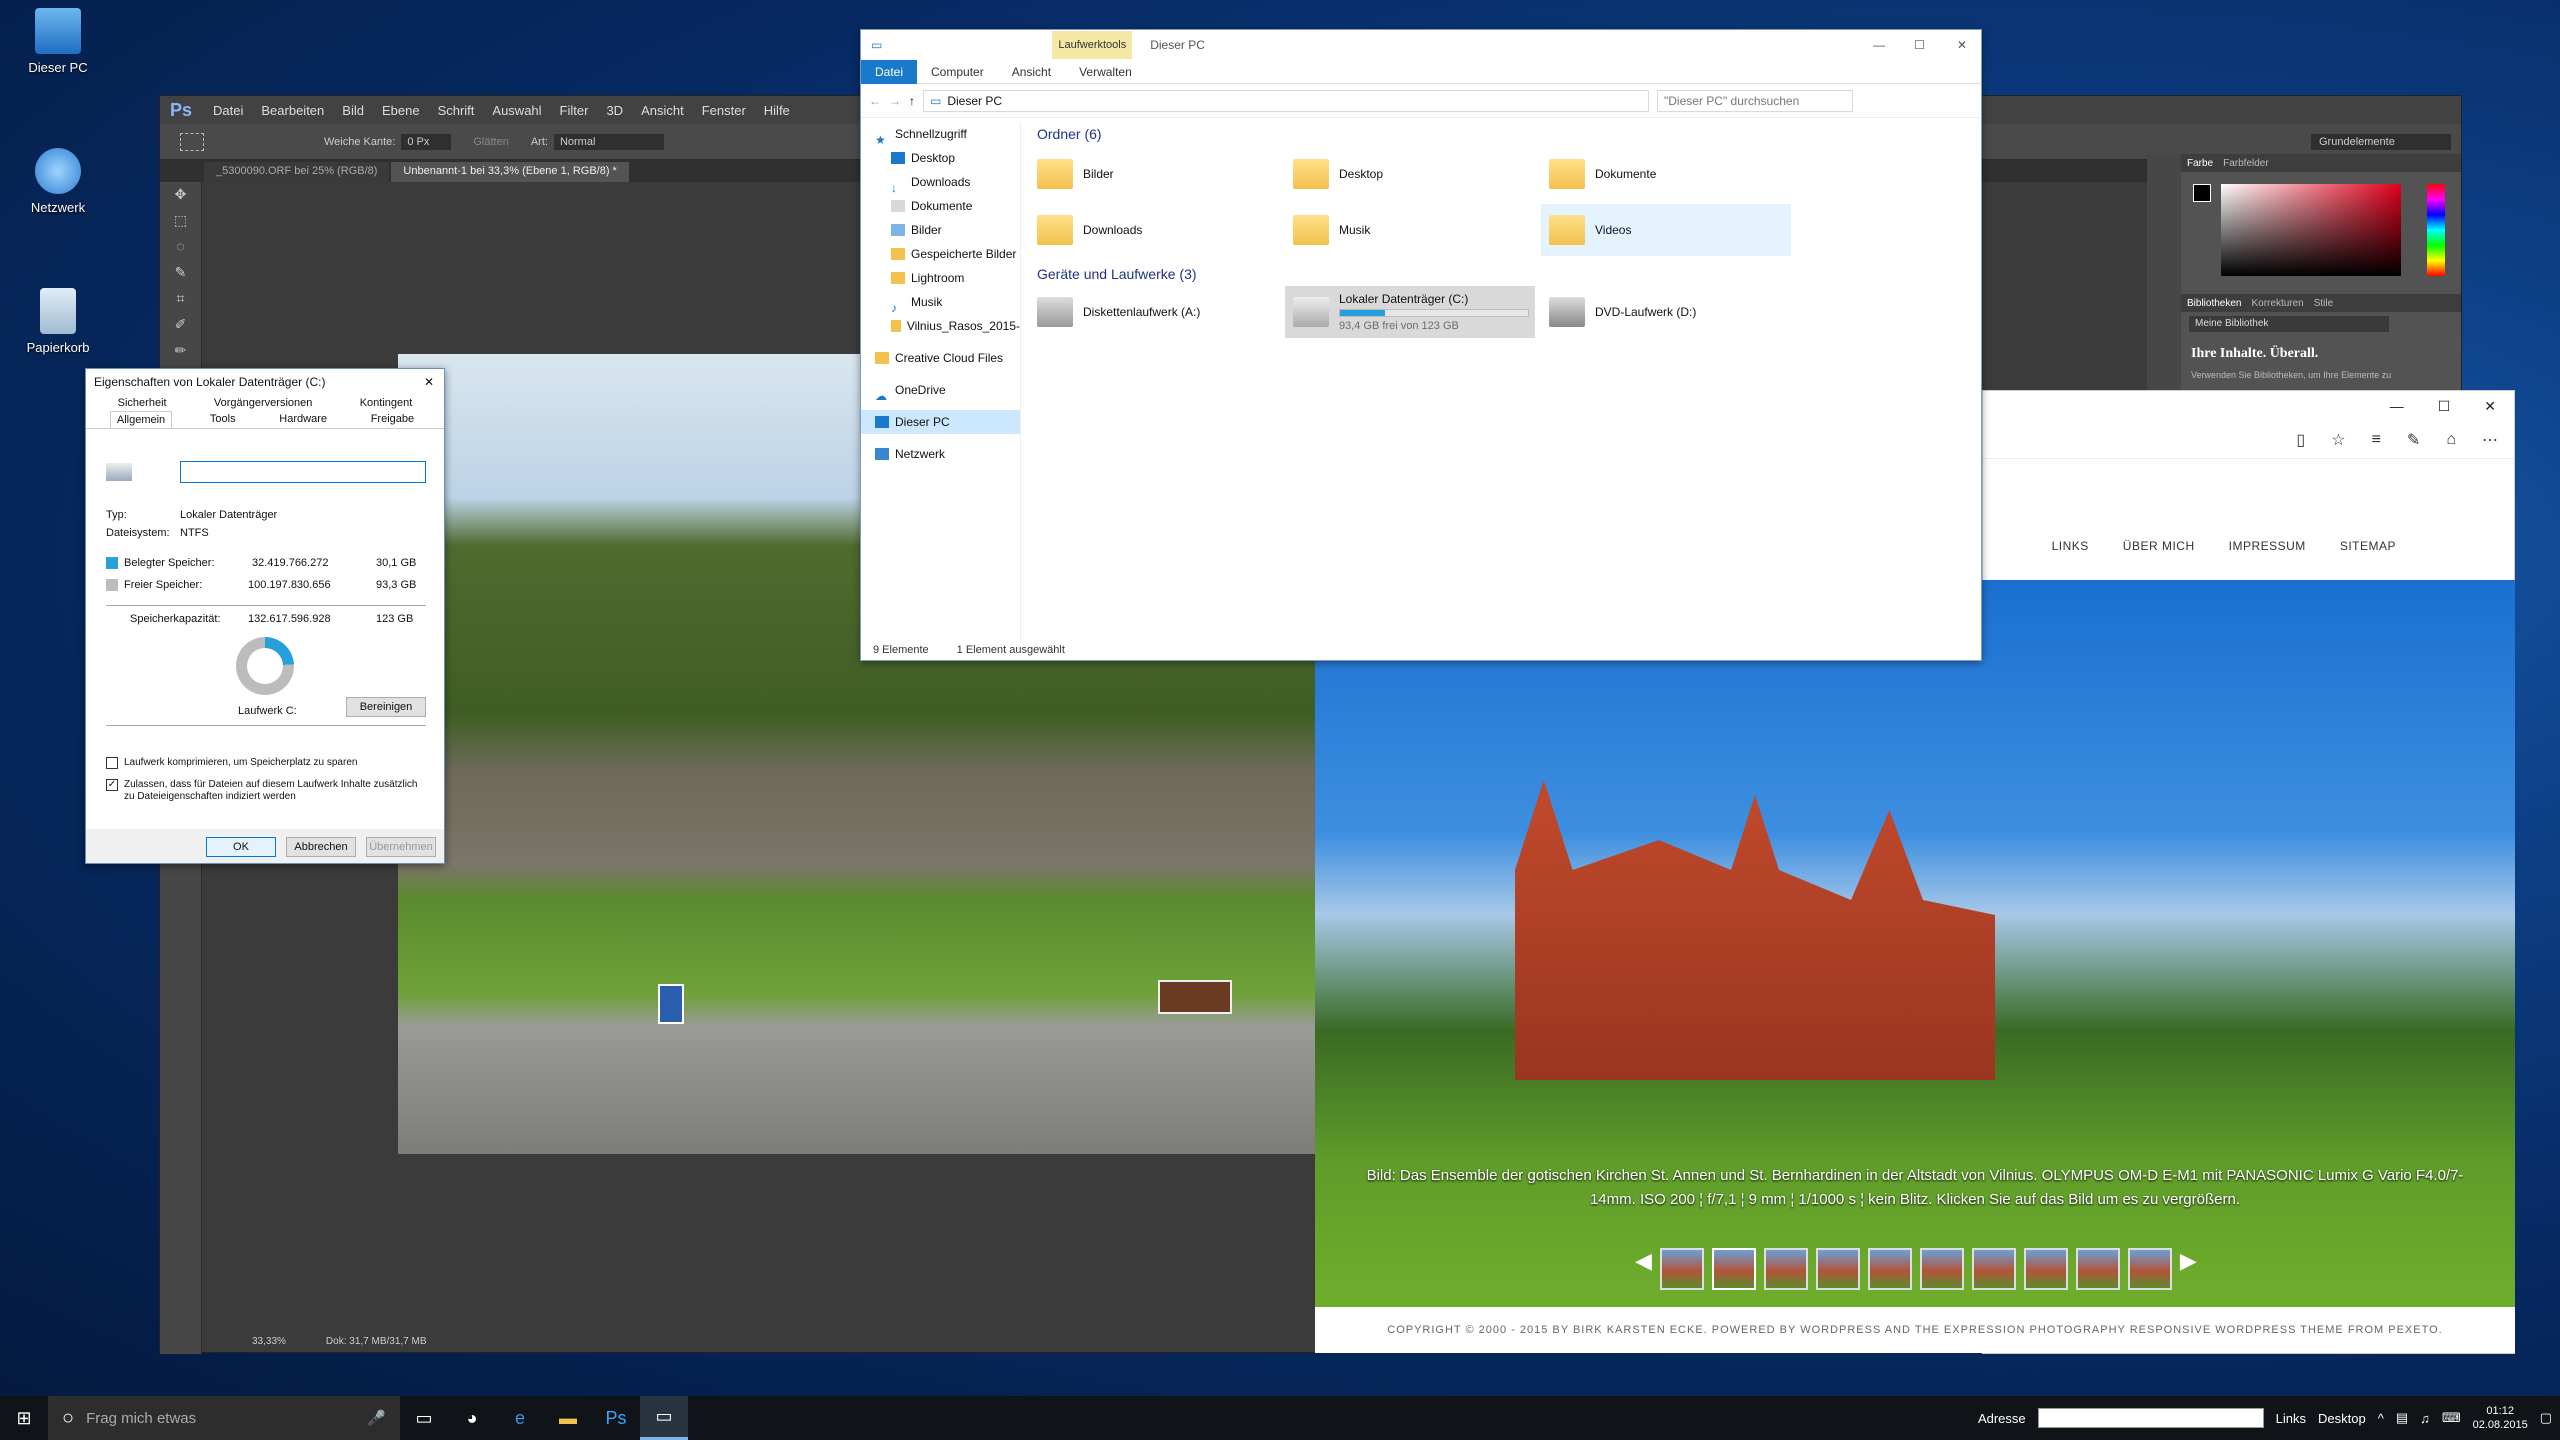 Image resolution: width=2560 pixels, height=1440 pixels. What do you see at coordinates (875, 101) in the screenshot?
I see `back-arrow-icon: ←` at bounding box center [875, 101].